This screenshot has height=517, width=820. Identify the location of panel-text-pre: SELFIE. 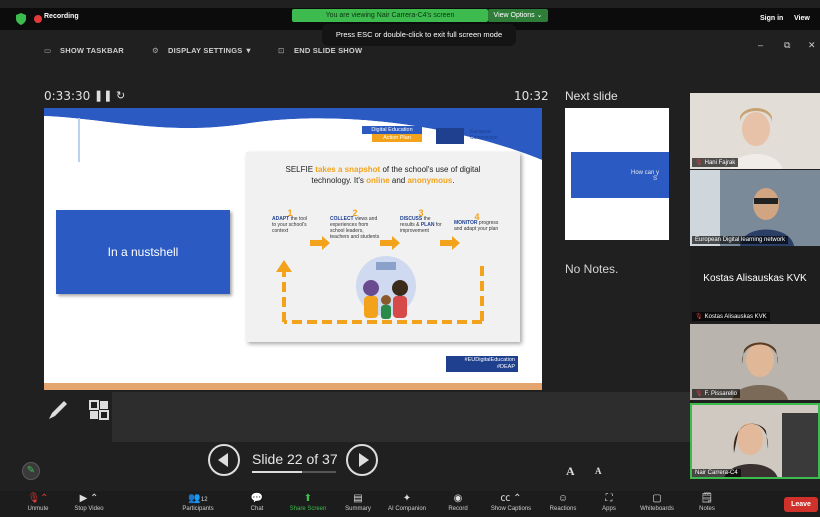
(300, 169).